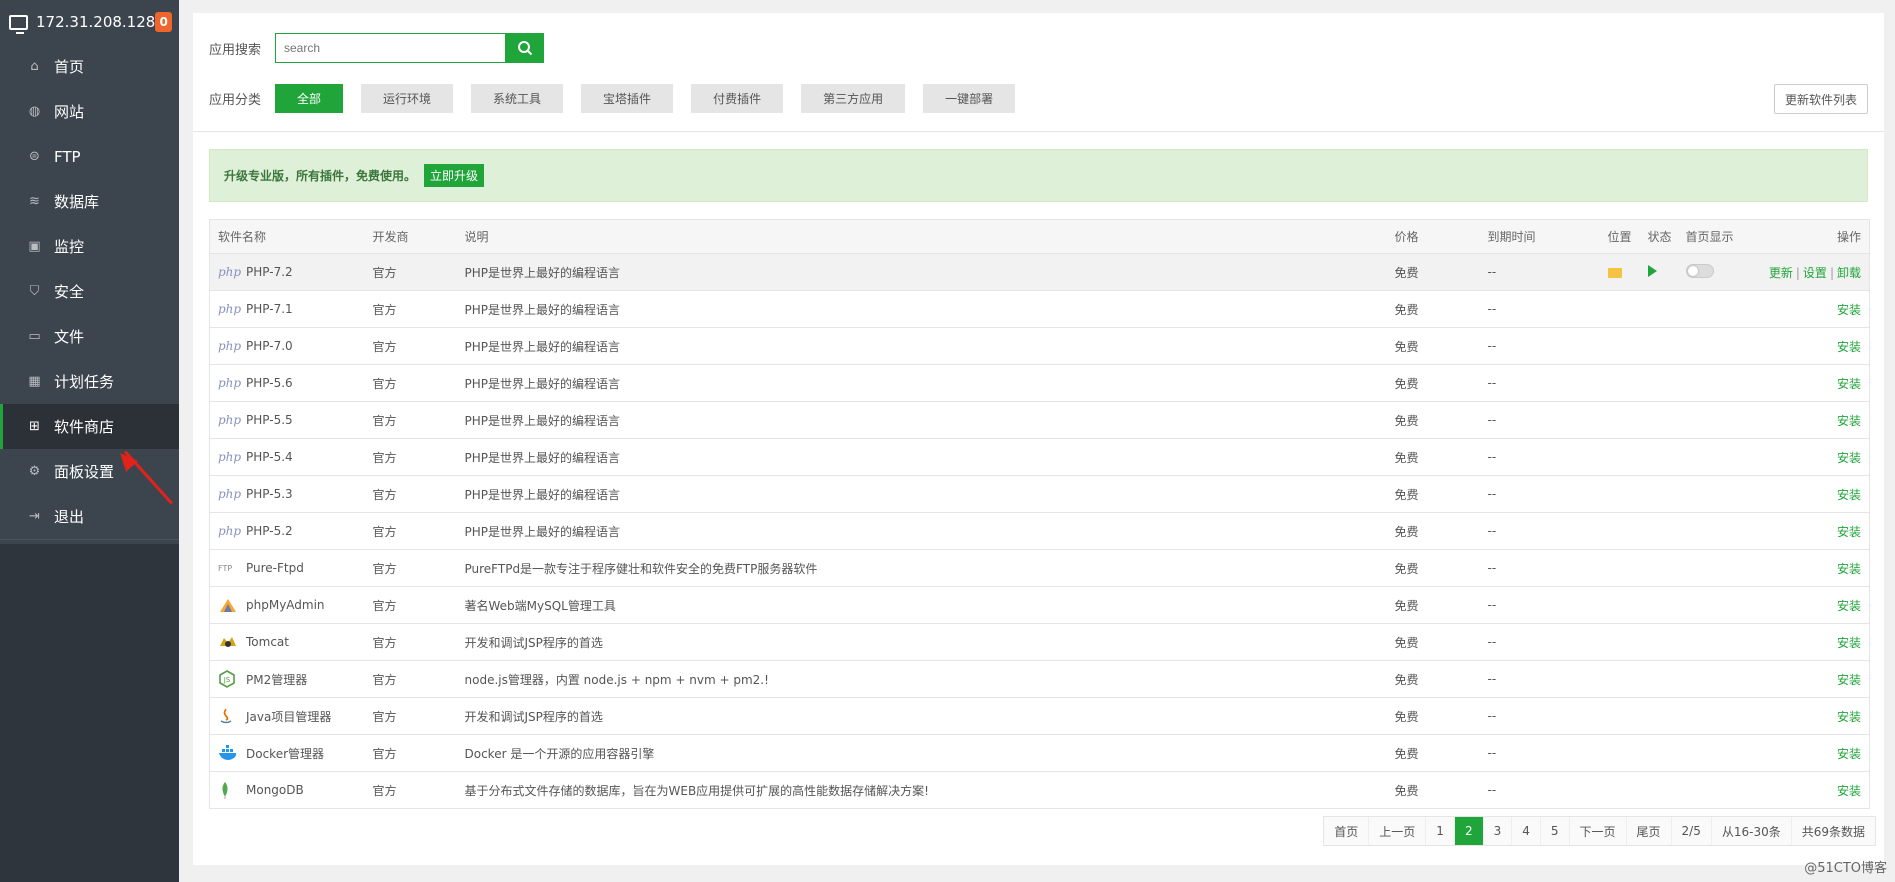  Describe the element at coordinates (1815, 273) in the screenshot. I see `settings-link: 设置` at that location.